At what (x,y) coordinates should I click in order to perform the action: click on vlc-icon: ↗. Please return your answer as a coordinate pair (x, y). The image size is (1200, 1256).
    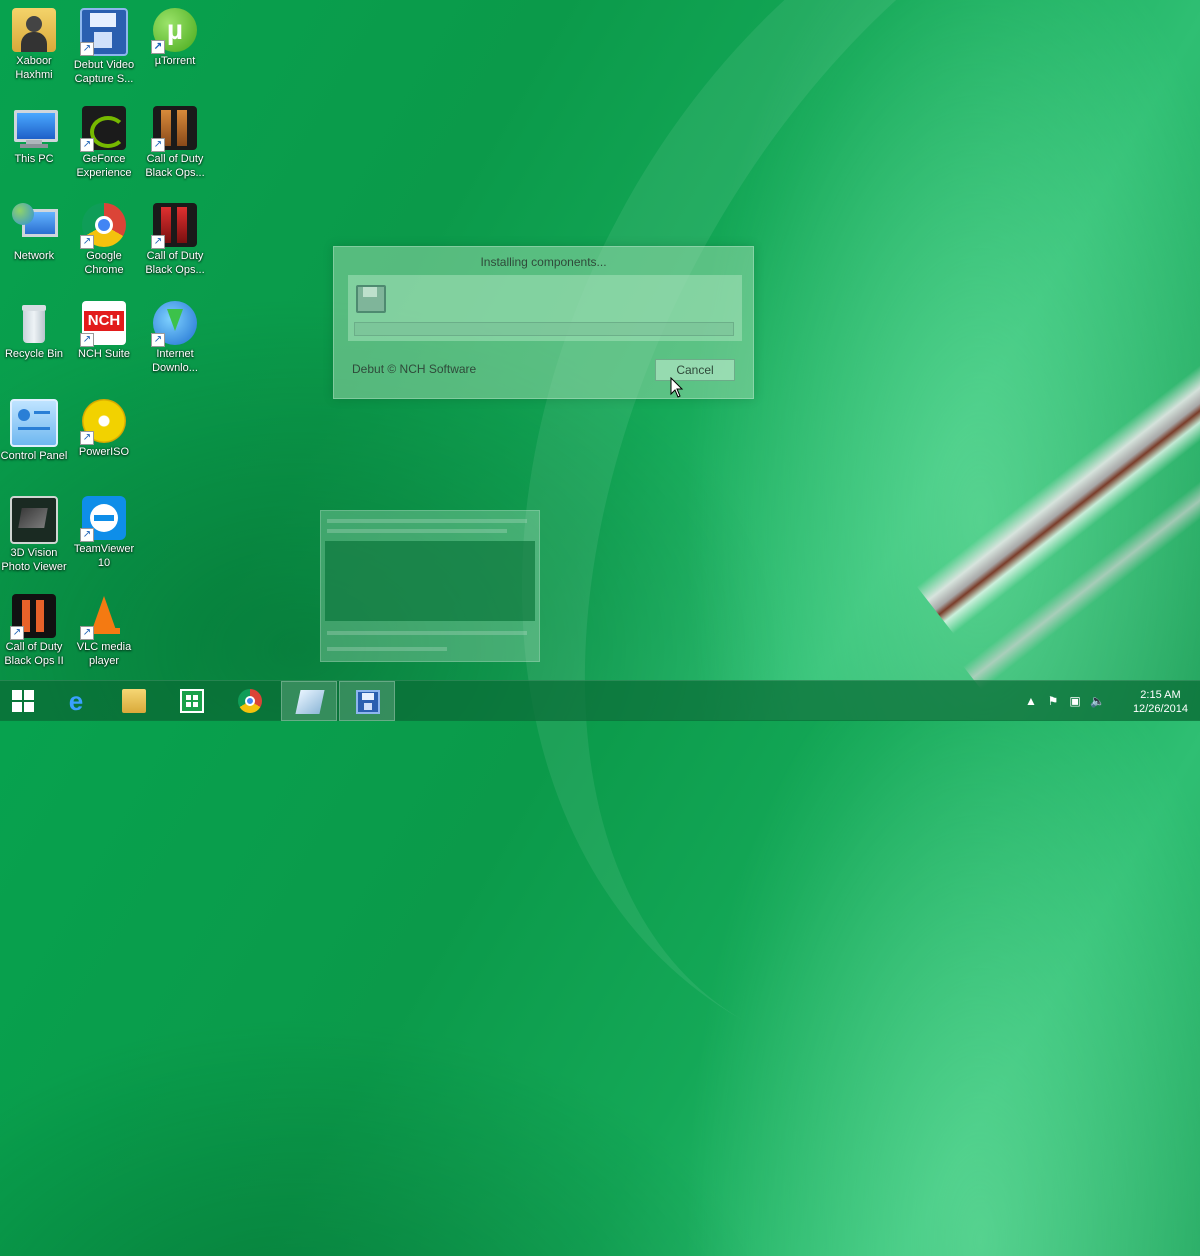
    Looking at the image, I should click on (103, 617).